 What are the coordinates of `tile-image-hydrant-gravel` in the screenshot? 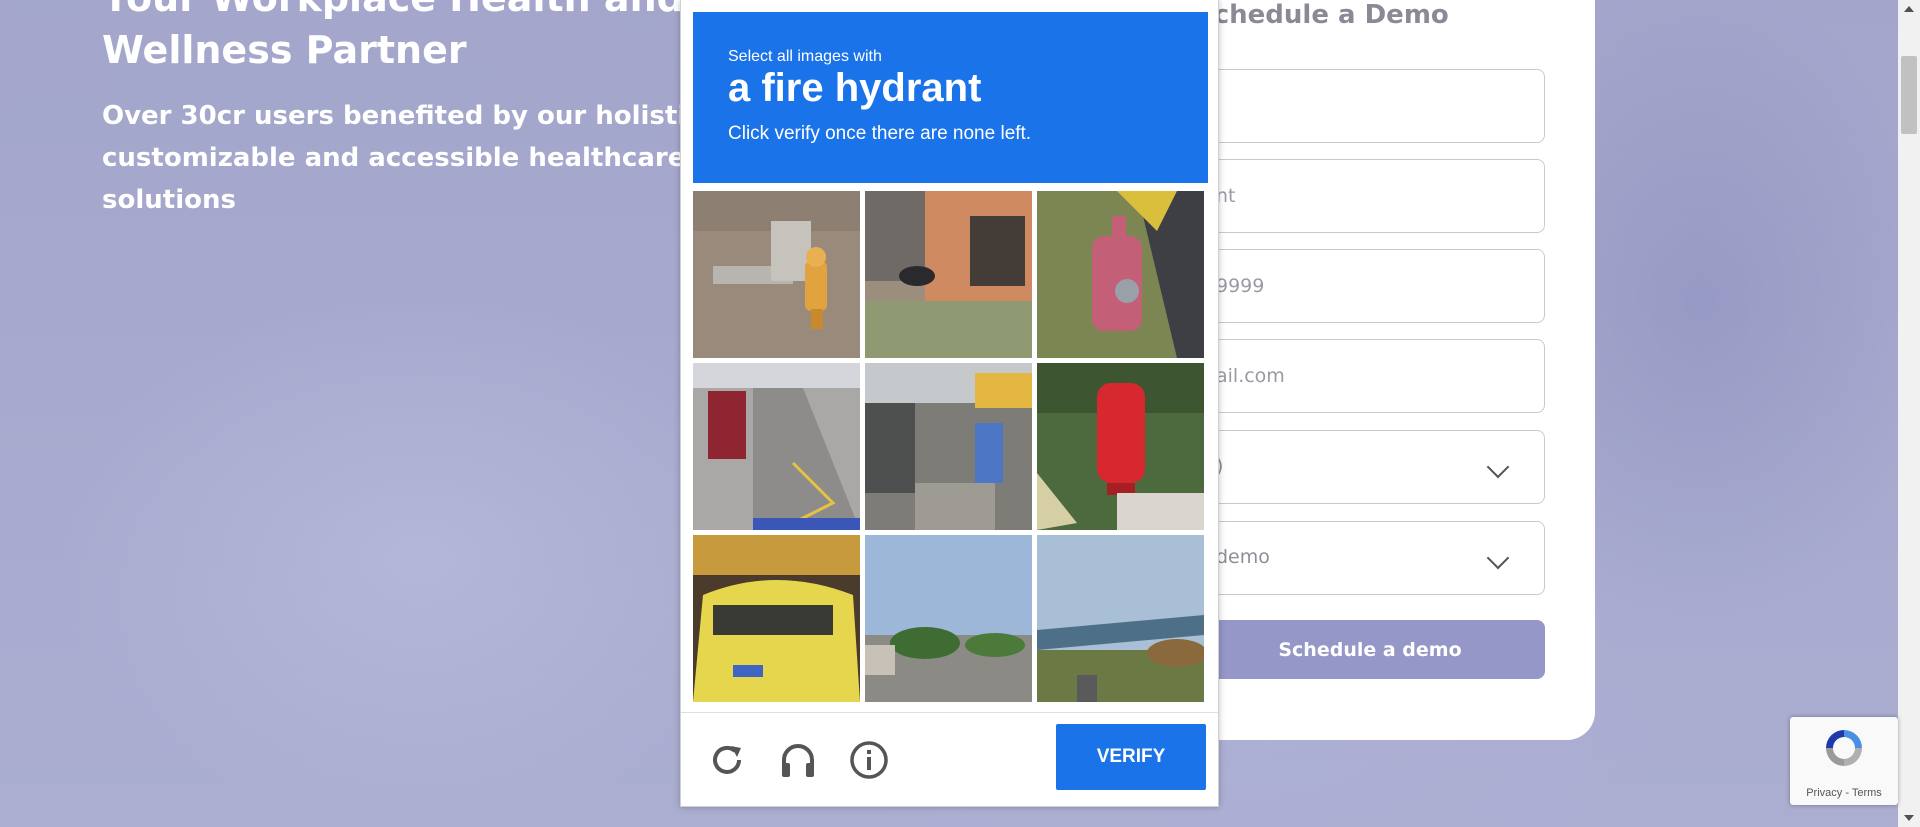 It's located at (776, 274).